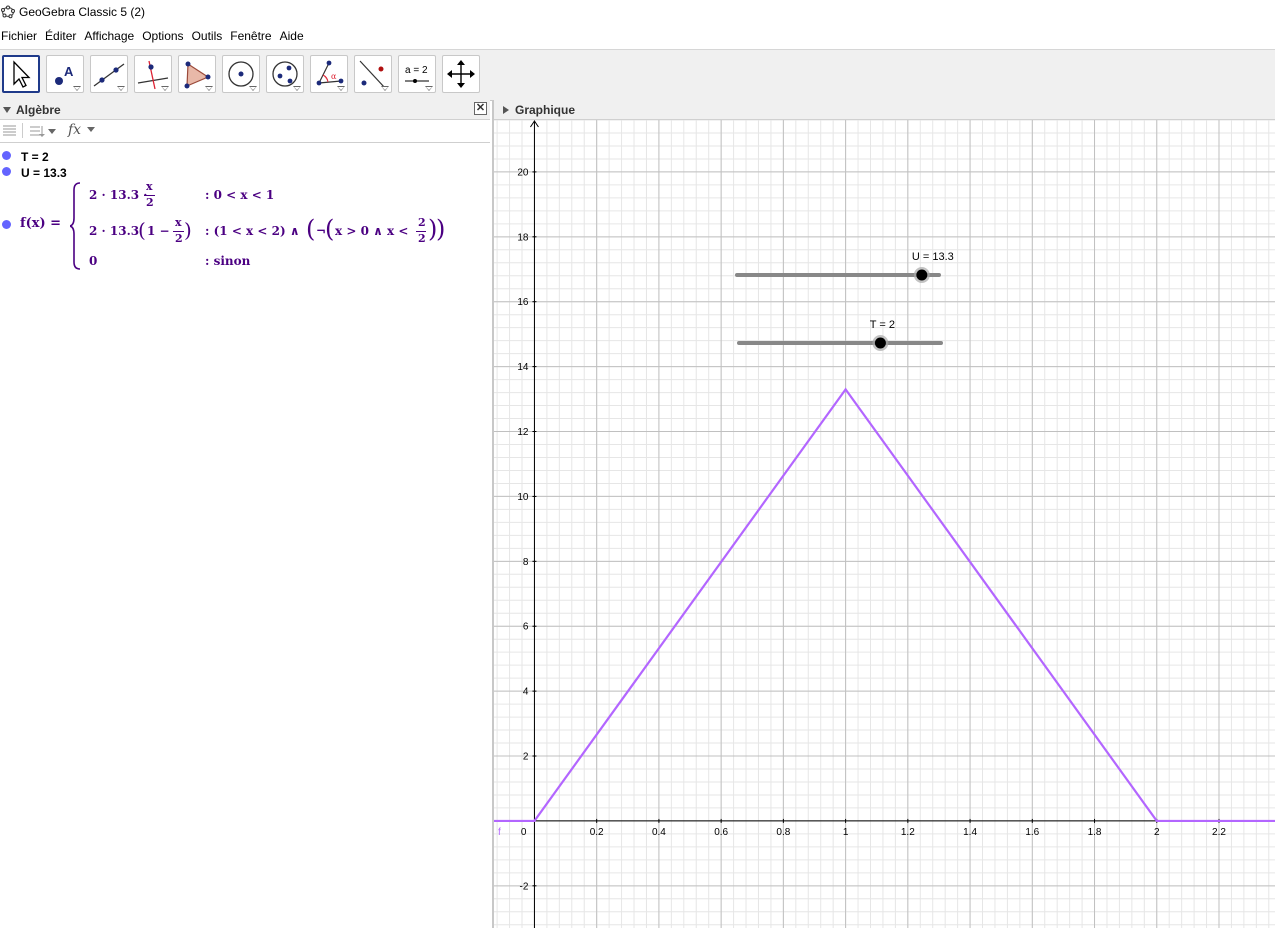 The height and width of the screenshot is (928, 1275). I want to click on move-tool-button, so click(21, 74).